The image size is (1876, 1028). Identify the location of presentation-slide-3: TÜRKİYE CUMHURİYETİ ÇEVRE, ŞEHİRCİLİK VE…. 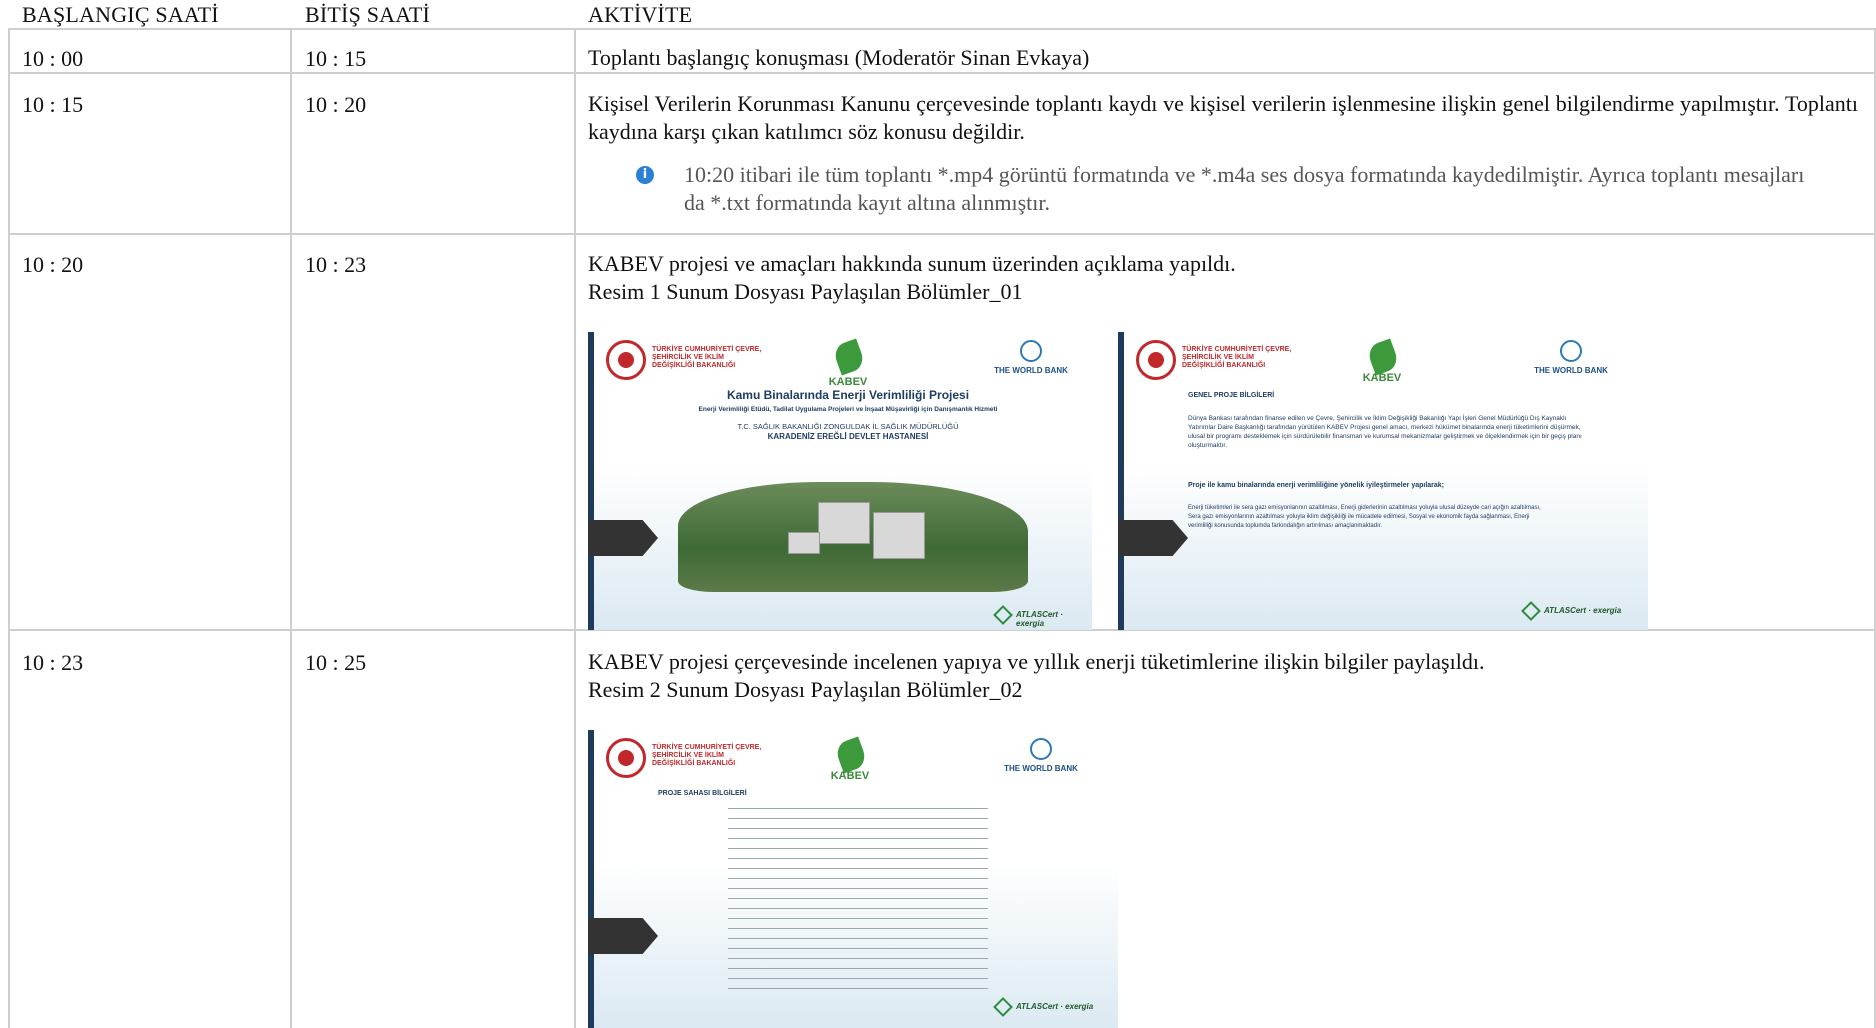
(853, 879).